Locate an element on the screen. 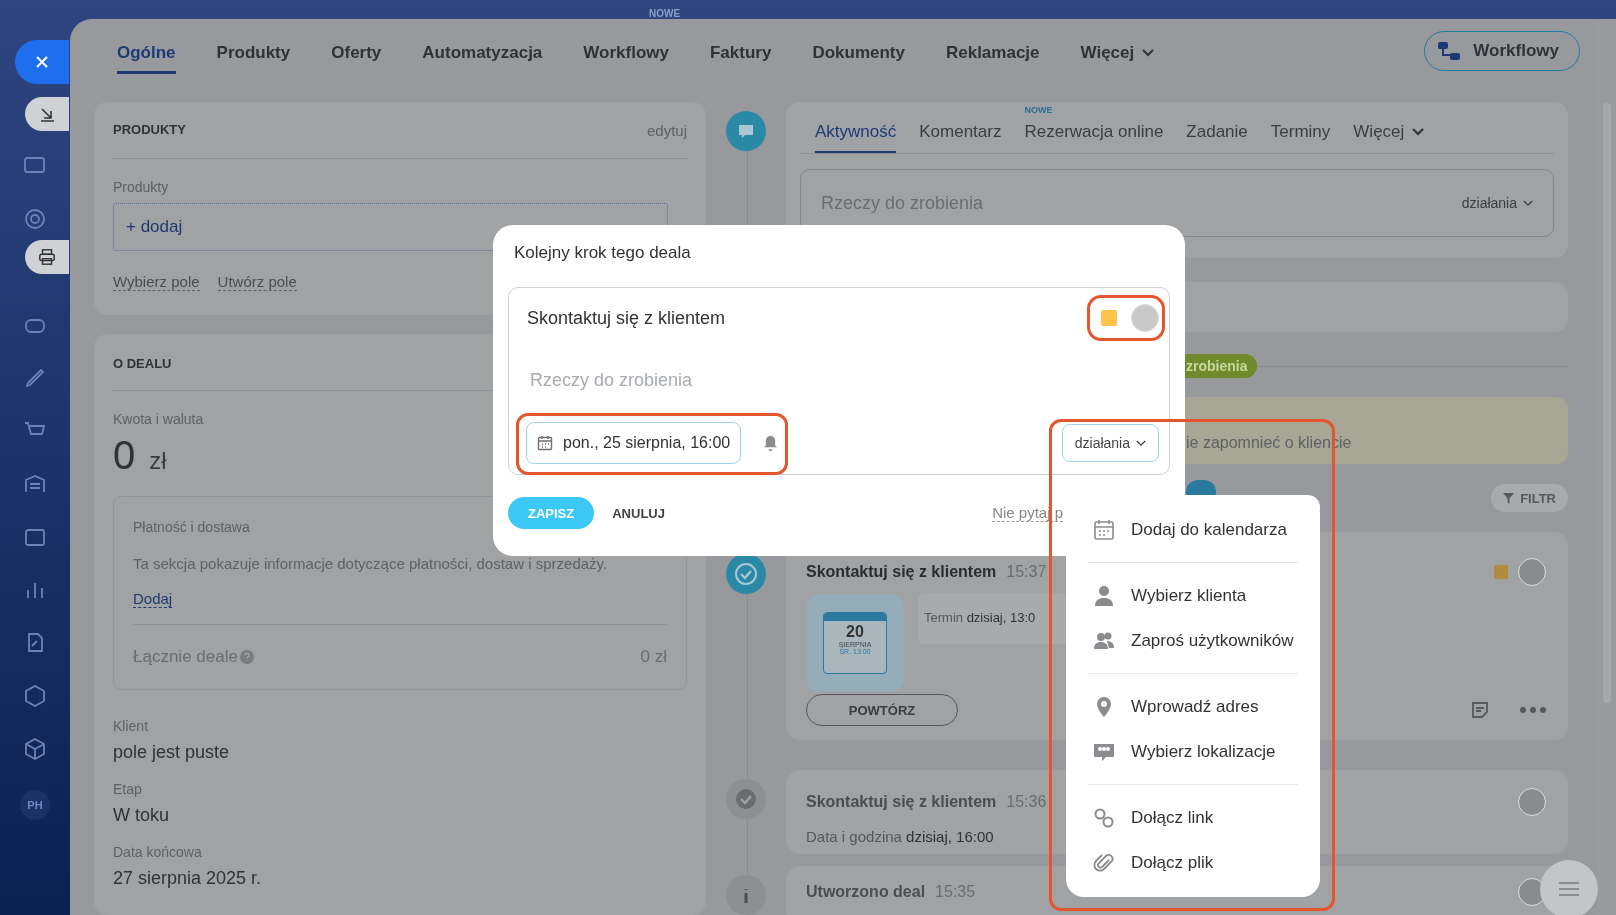 The width and height of the screenshot is (1616, 915). calendar-day: 20 is located at coordinates (855, 632).